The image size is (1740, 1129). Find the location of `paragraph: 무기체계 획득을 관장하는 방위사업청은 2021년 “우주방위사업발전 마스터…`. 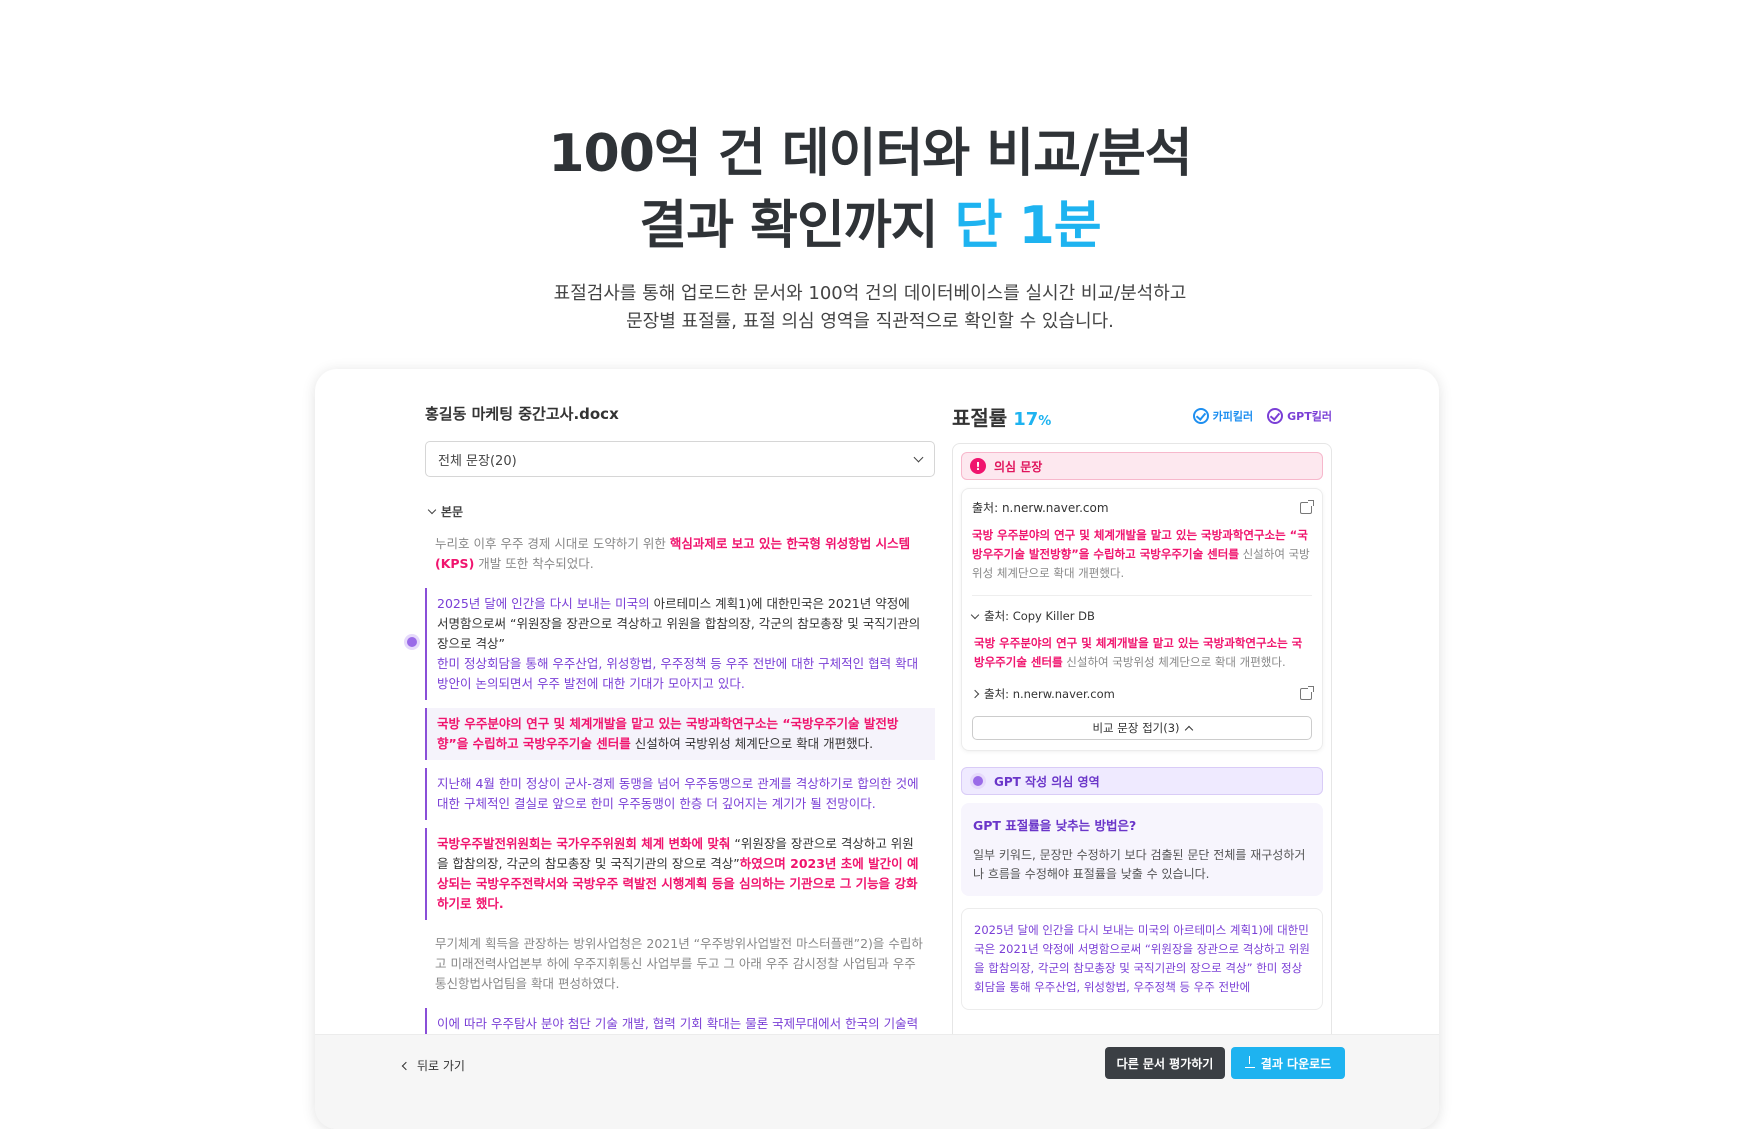

paragraph: 무기체계 획득을 관장하는 방위사업청은 2021년 “우주방위사업발전 마스터… is located at coordinates (680, 964).